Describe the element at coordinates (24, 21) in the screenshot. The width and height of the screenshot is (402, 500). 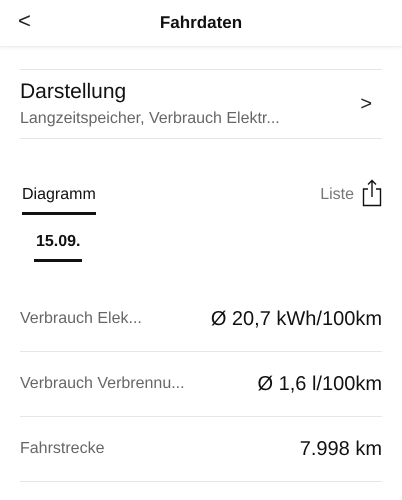
I see `back-button: <` at that location.